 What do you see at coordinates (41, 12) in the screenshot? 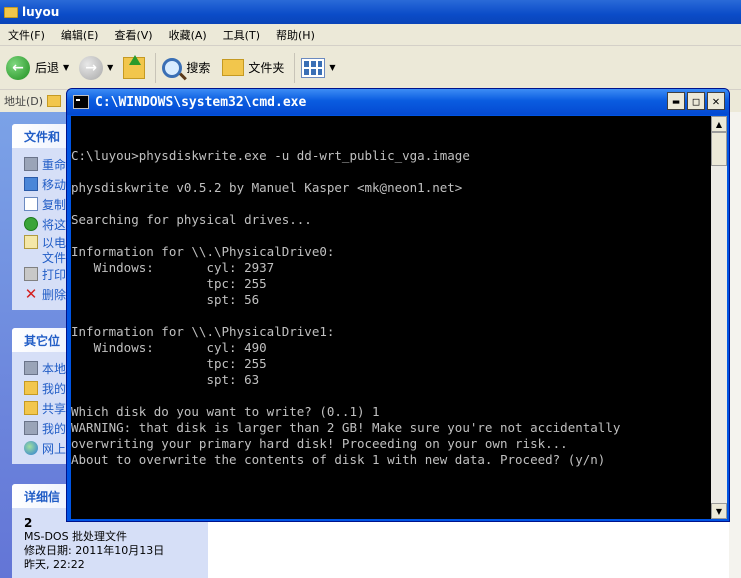
I see `explorer-title: luyou` at bounding box center [41, 12].